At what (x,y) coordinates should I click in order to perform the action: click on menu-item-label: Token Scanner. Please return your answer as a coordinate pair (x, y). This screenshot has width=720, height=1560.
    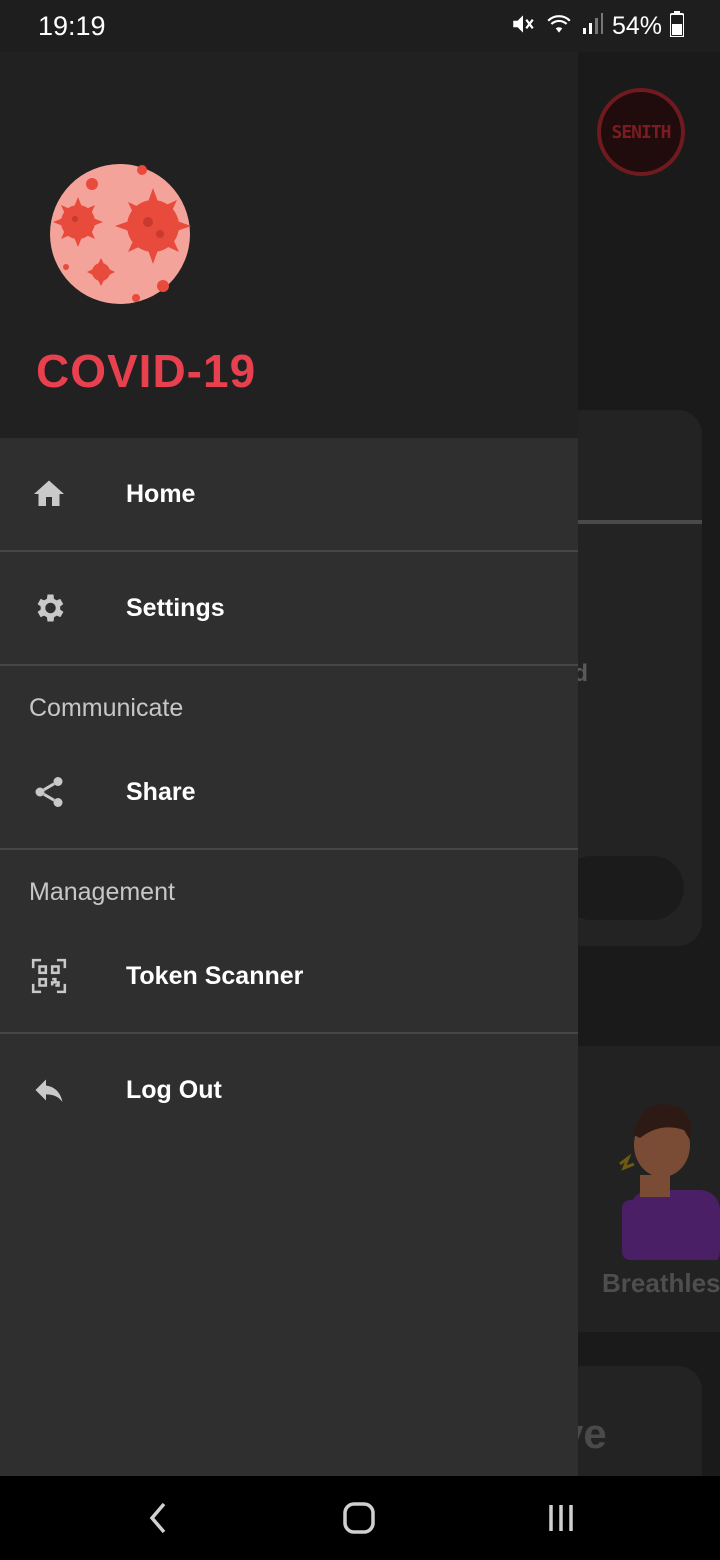
    Looking at the image, I should click on (215, 975).